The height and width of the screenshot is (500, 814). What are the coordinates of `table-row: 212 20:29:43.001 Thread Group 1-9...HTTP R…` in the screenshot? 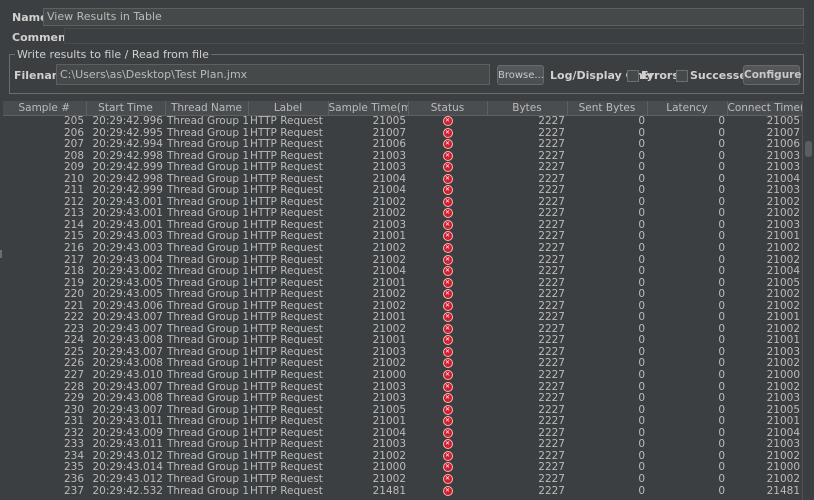 It's located at (402, 202).